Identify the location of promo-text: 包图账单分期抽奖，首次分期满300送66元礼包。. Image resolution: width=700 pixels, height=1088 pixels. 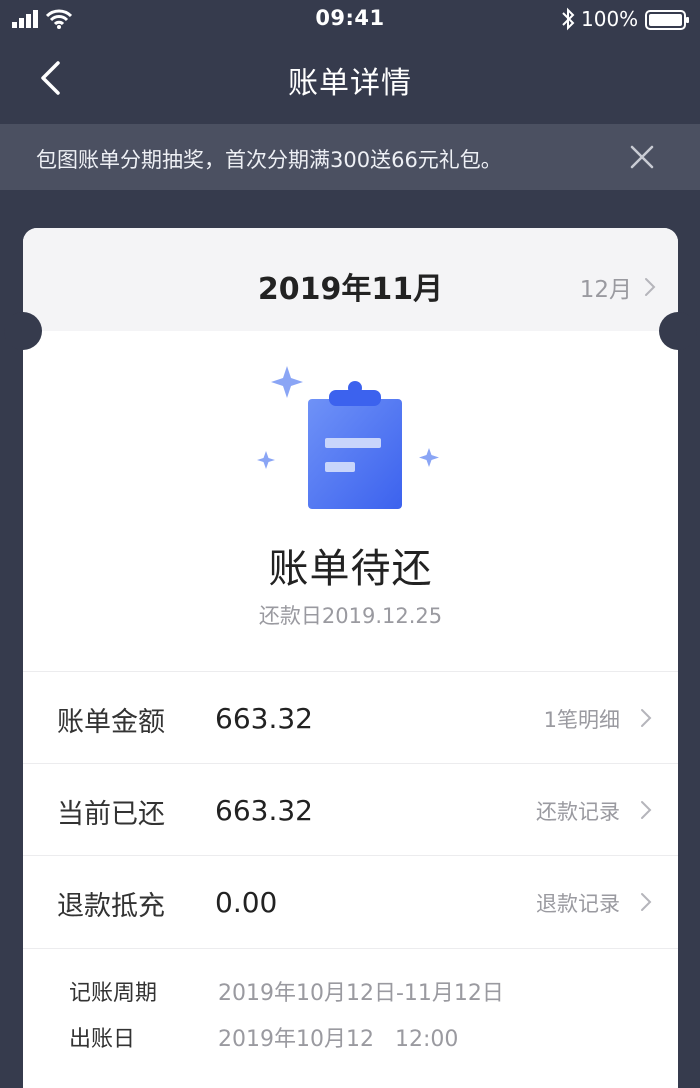
(269, 160).